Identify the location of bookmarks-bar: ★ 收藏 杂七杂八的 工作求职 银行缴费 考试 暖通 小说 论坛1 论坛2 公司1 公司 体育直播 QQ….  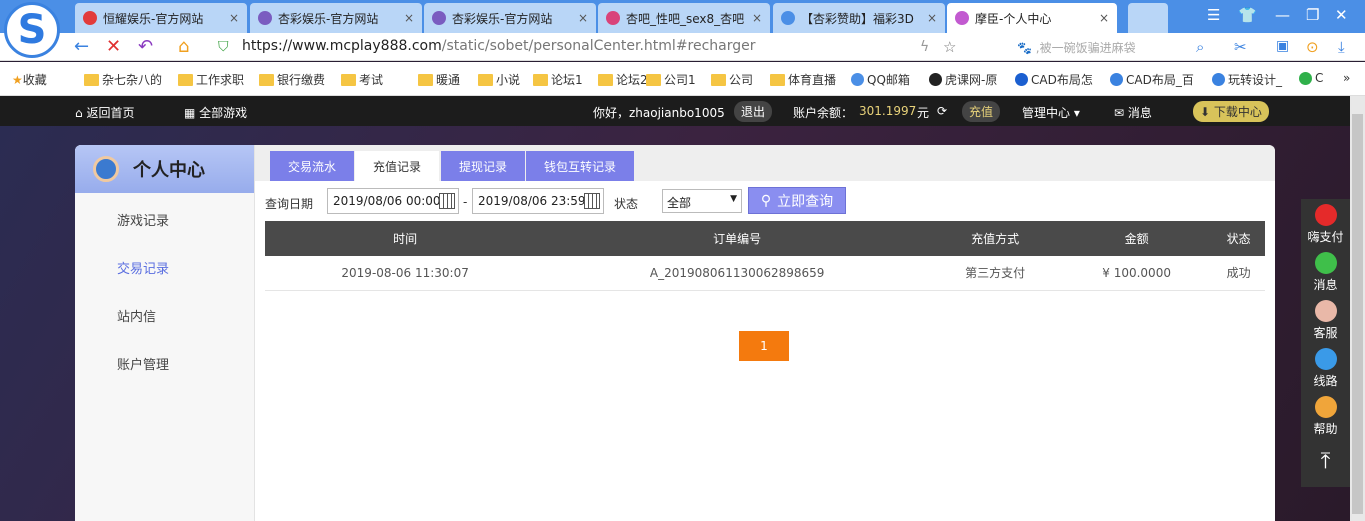
(682, 79).